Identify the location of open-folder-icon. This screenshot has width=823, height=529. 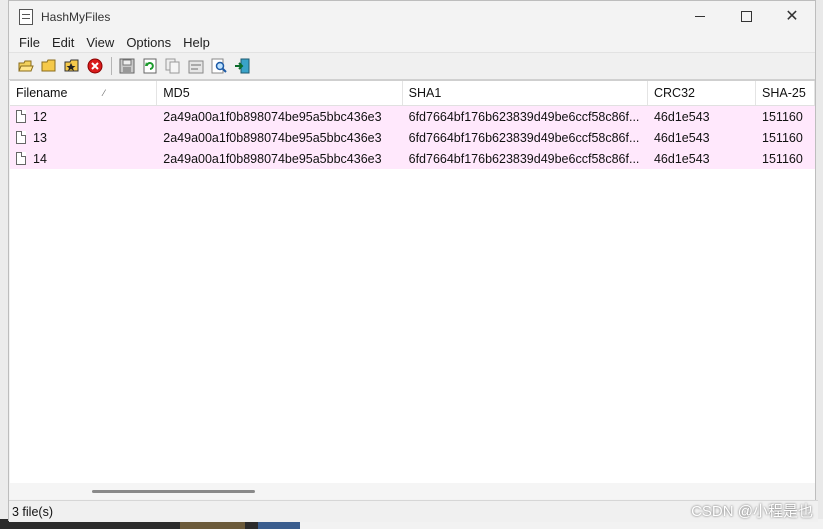
(48, 65).